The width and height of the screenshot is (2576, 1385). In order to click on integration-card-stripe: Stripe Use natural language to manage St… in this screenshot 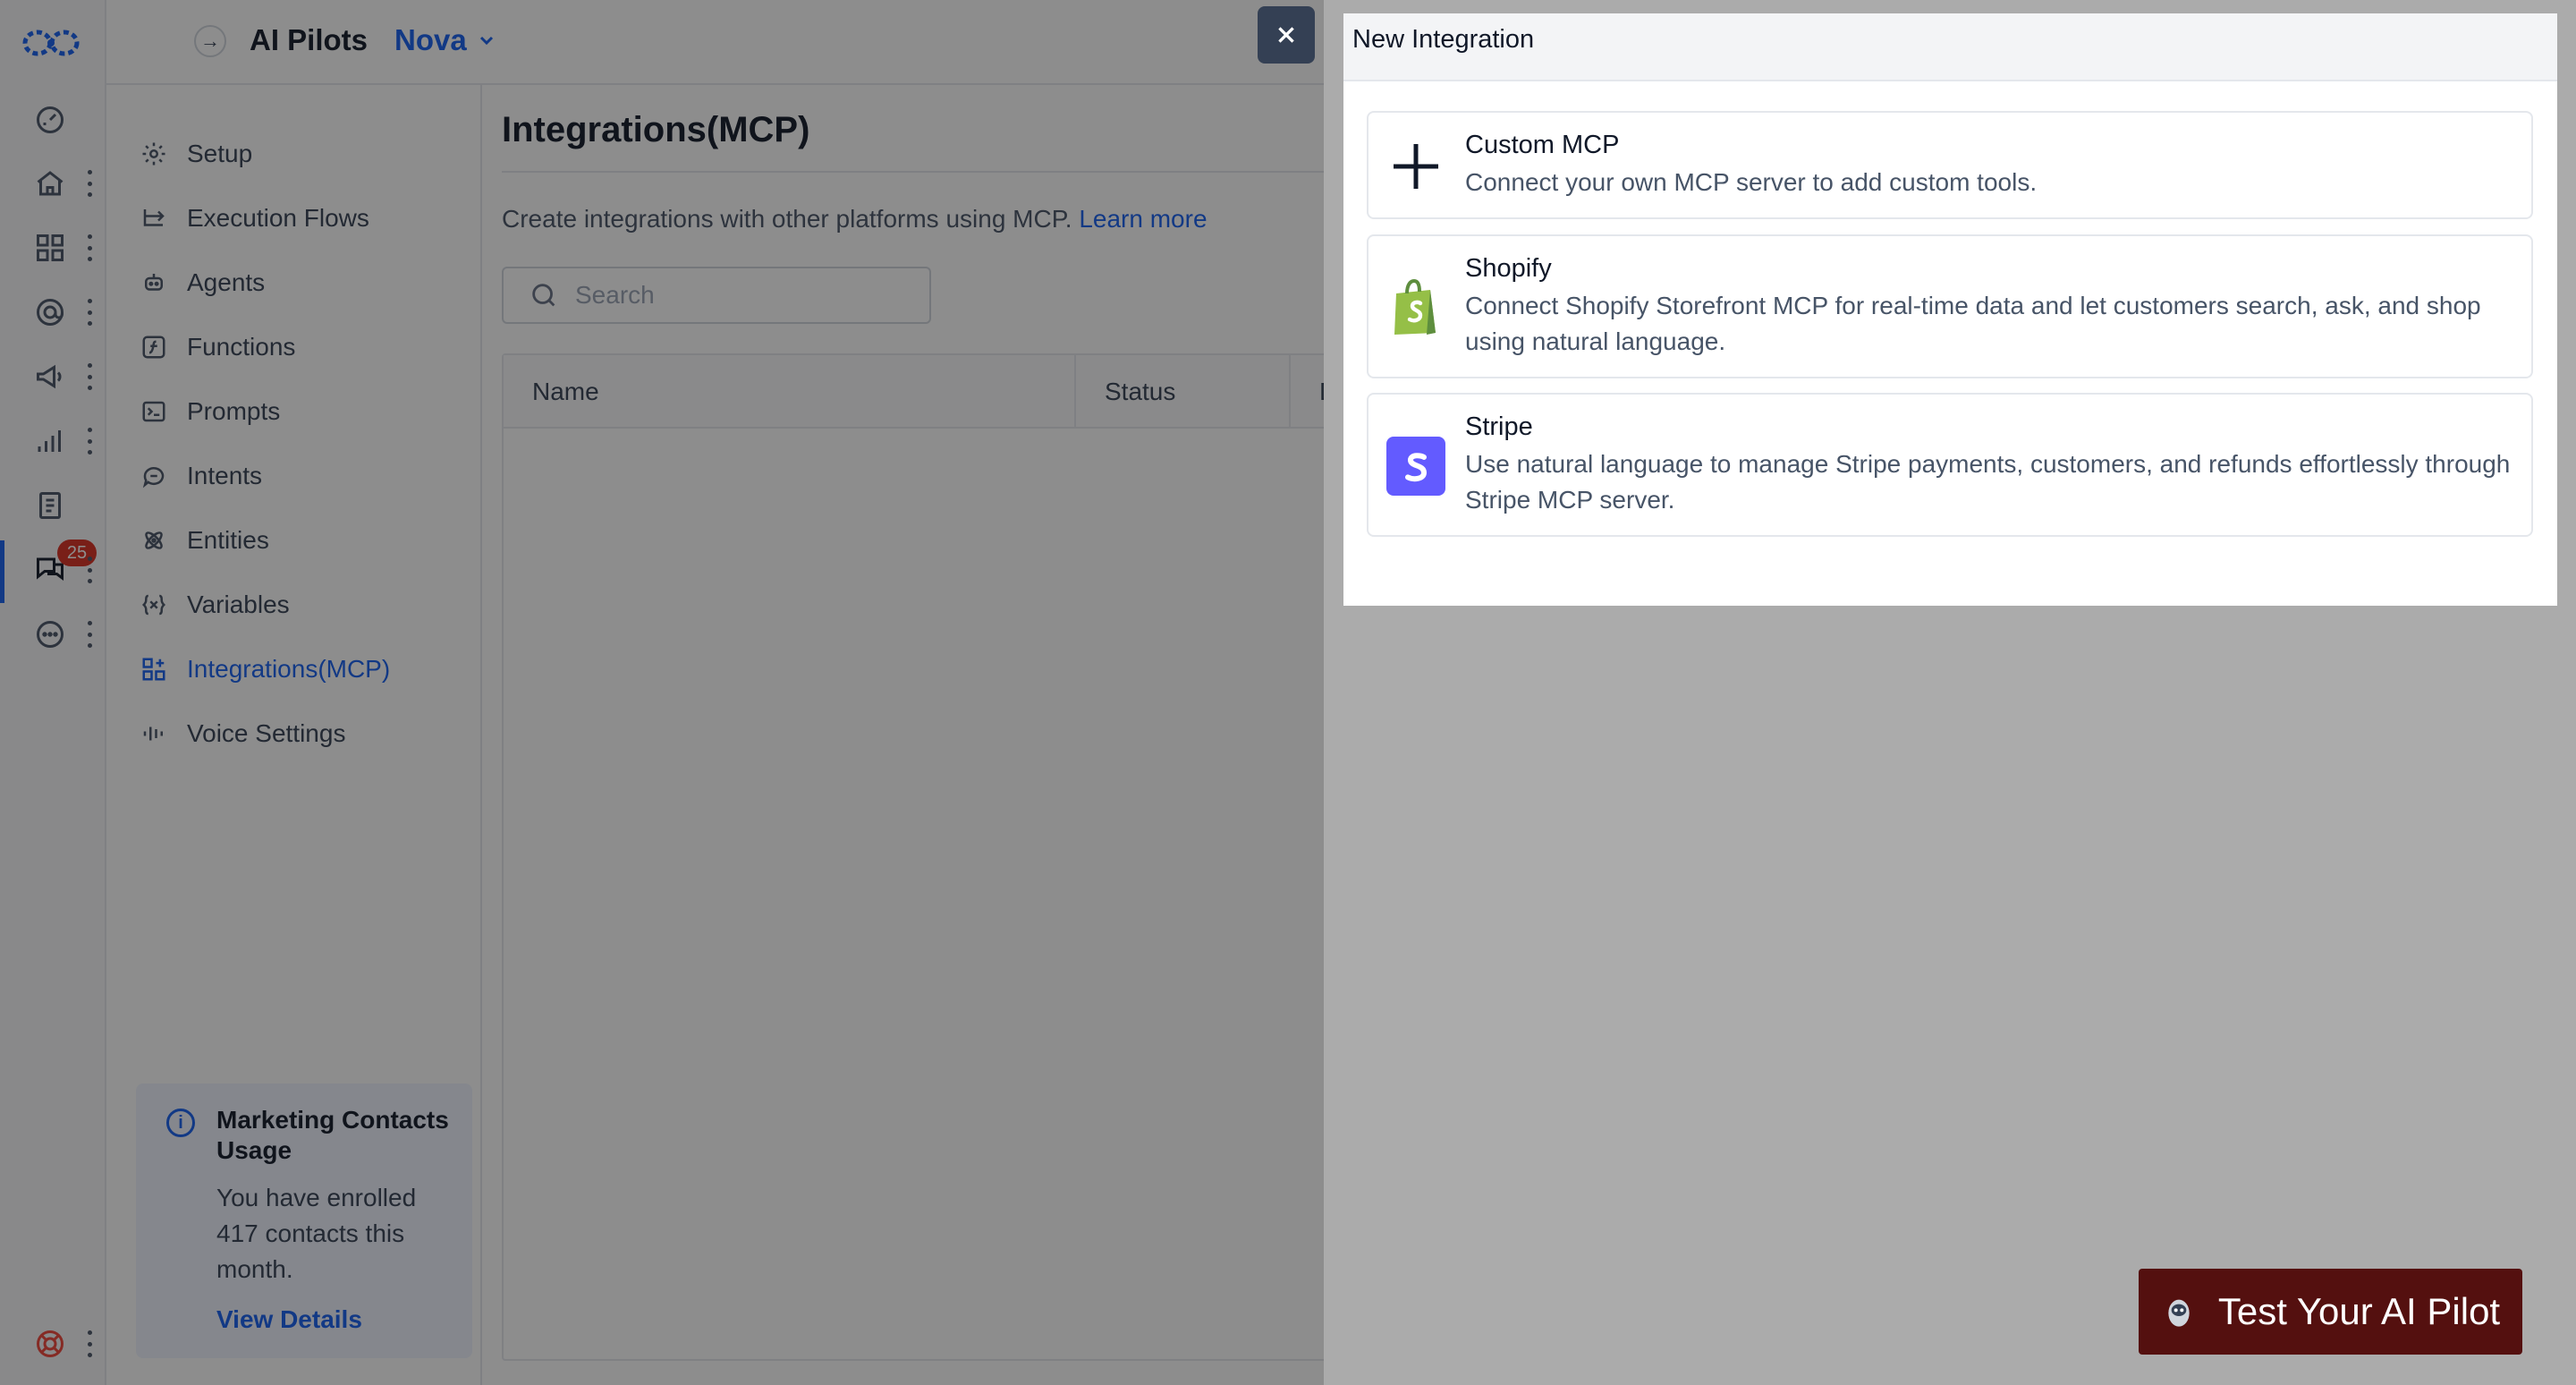, I will do `click(1950, 465)`.